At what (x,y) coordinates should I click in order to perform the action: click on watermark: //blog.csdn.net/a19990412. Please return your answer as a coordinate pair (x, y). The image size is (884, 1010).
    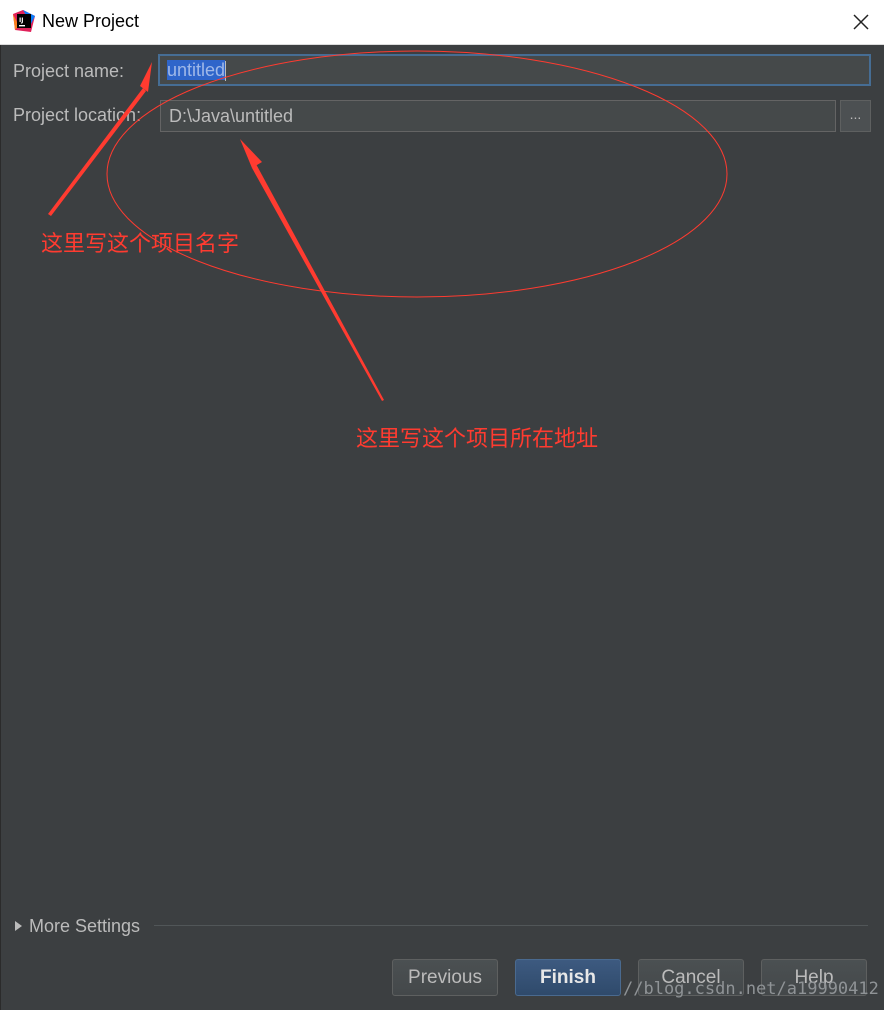
    Looking at the image, I should click on (751, 989).